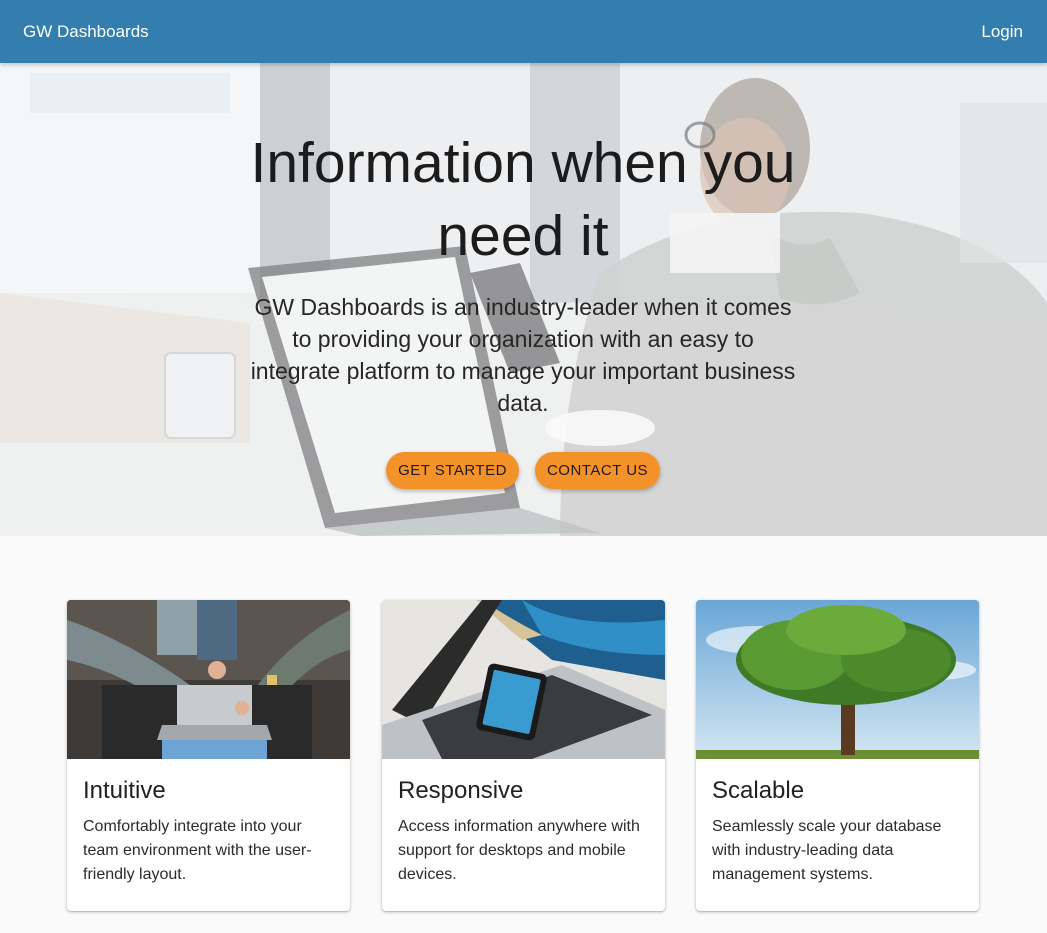  What do you see at coordinates (837, 679) in the screenshot?
I see `tree-image` at bounding box center [837, 679].